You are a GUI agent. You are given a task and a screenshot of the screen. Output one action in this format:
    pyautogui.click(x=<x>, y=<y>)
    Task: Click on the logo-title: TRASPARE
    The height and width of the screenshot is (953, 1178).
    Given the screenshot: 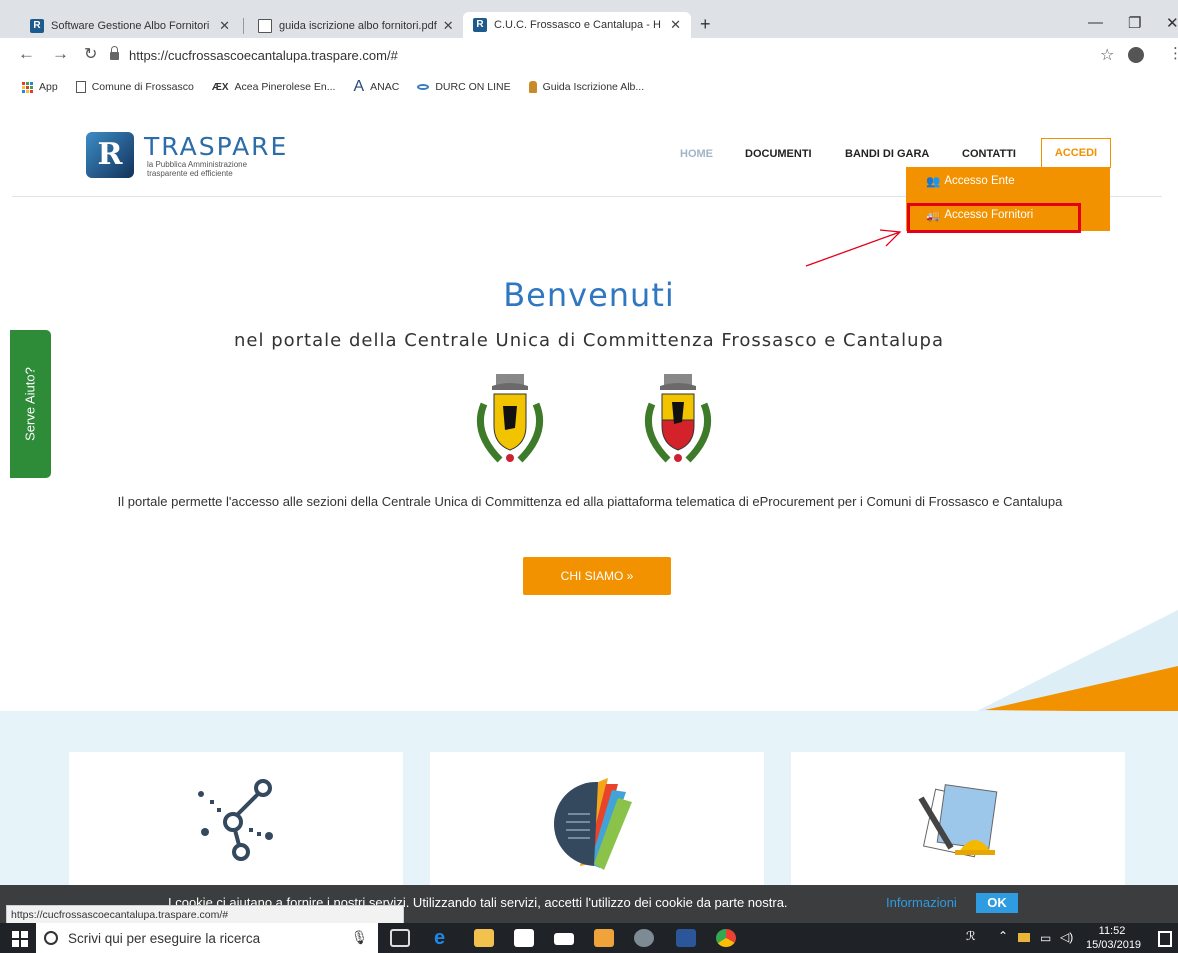 What is the action you would take?
    pyautogui.click(x=216, y=146)
    